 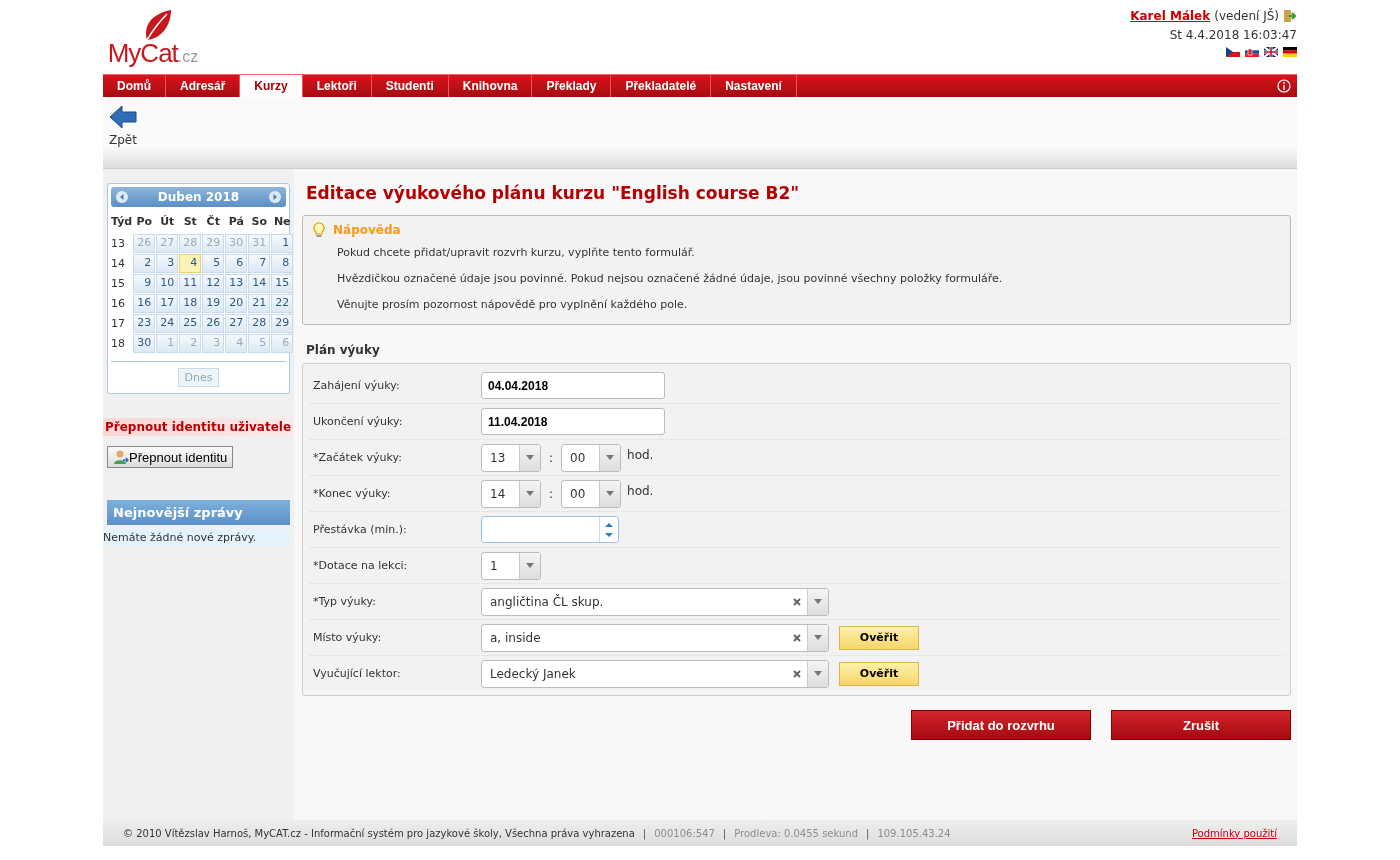 What do you see at coordinates (213, 263) in the screenshot?
I see `calendar-day: 5` at bounding box center [213, 263].